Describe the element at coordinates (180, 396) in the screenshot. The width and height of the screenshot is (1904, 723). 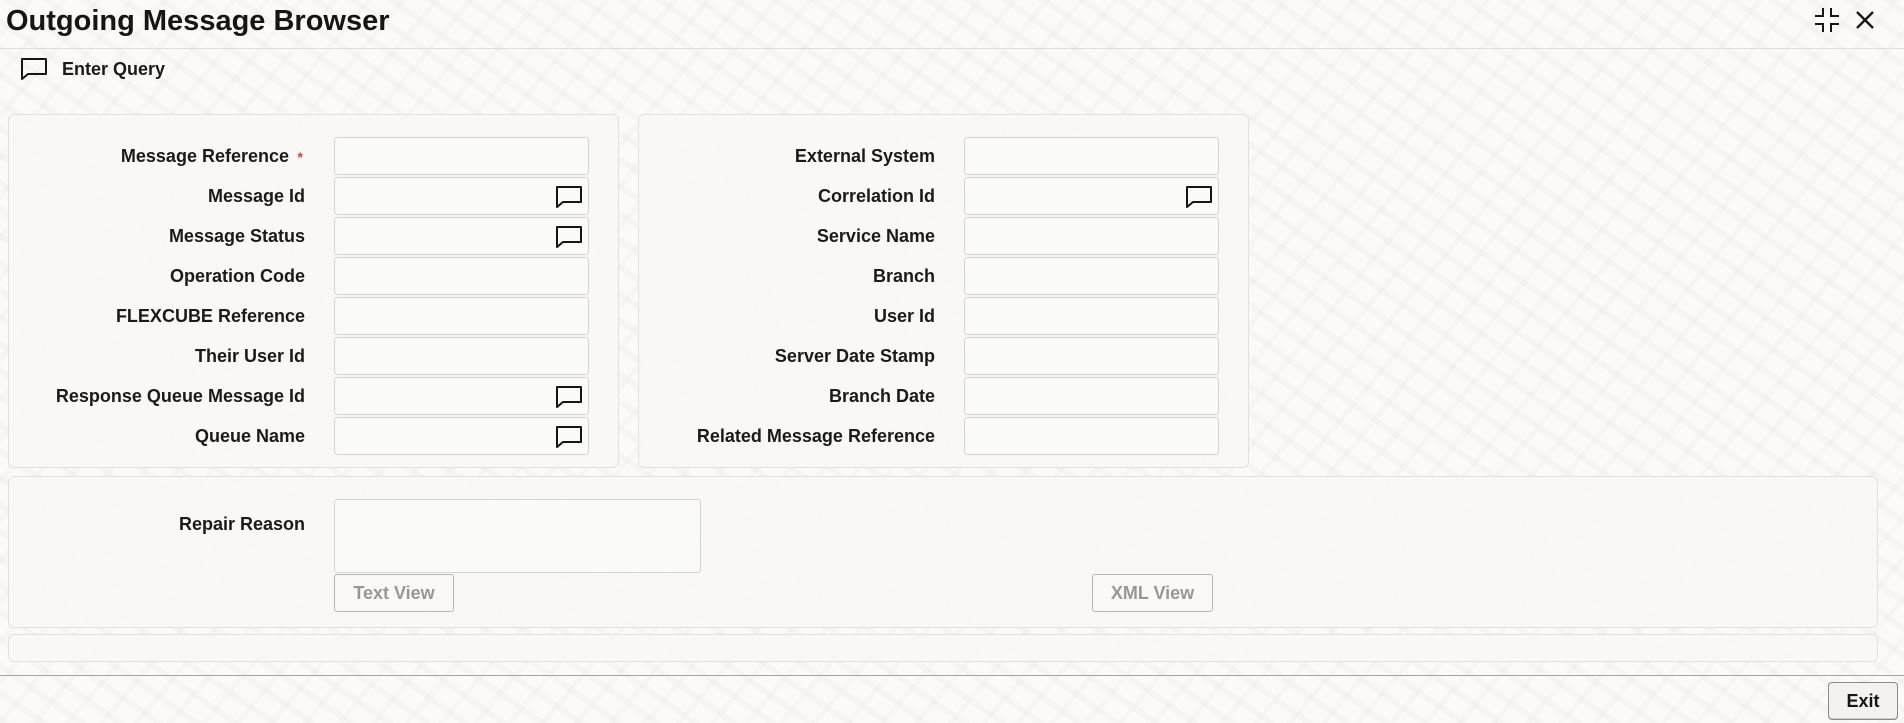
I see `field-label-text: Response Queue Message Id` at that location.